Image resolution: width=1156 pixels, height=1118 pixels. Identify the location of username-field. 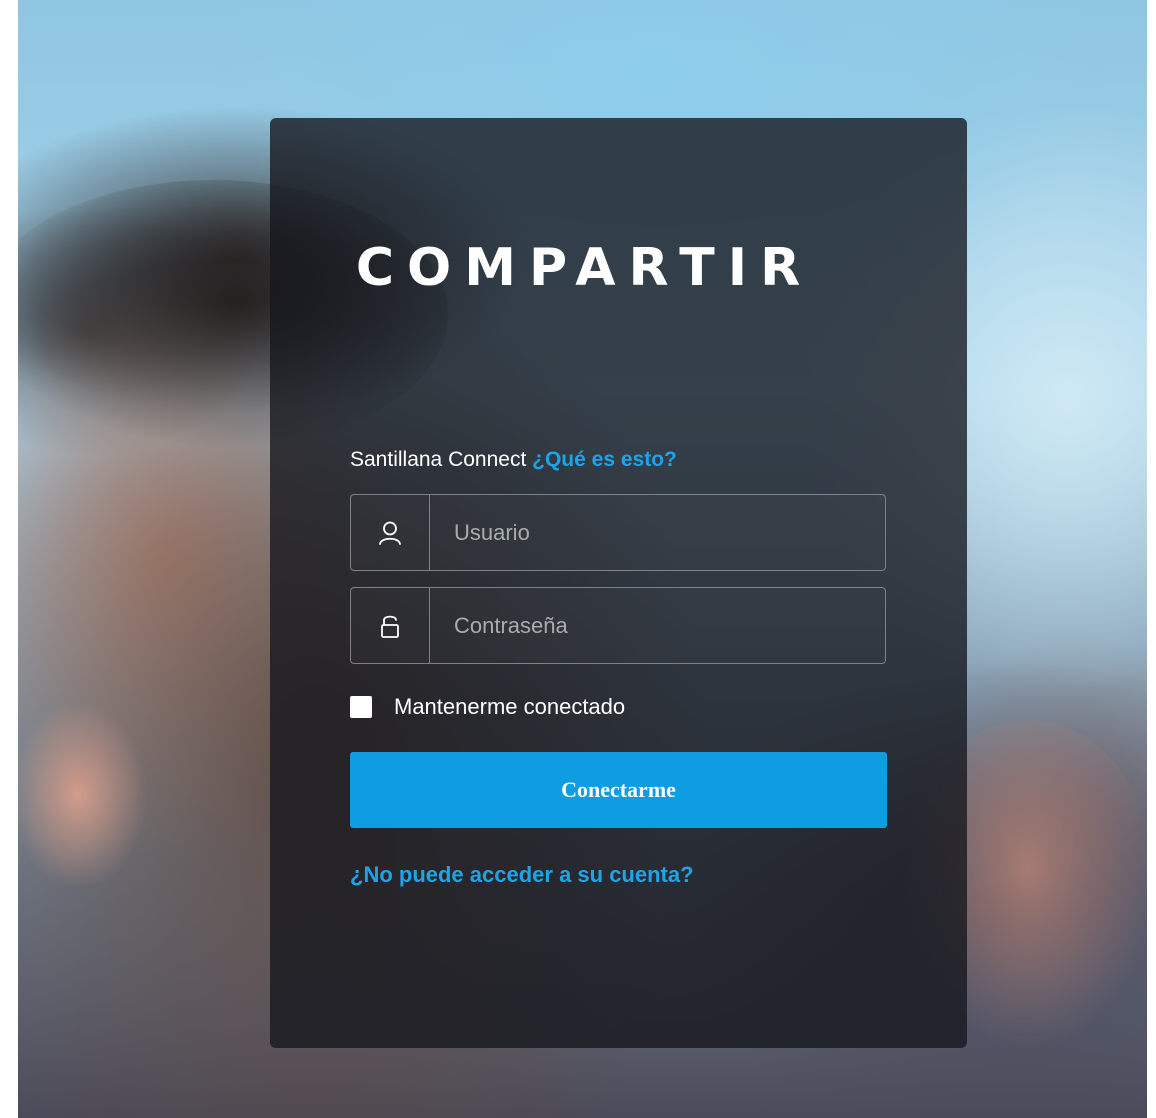
(618, 532).